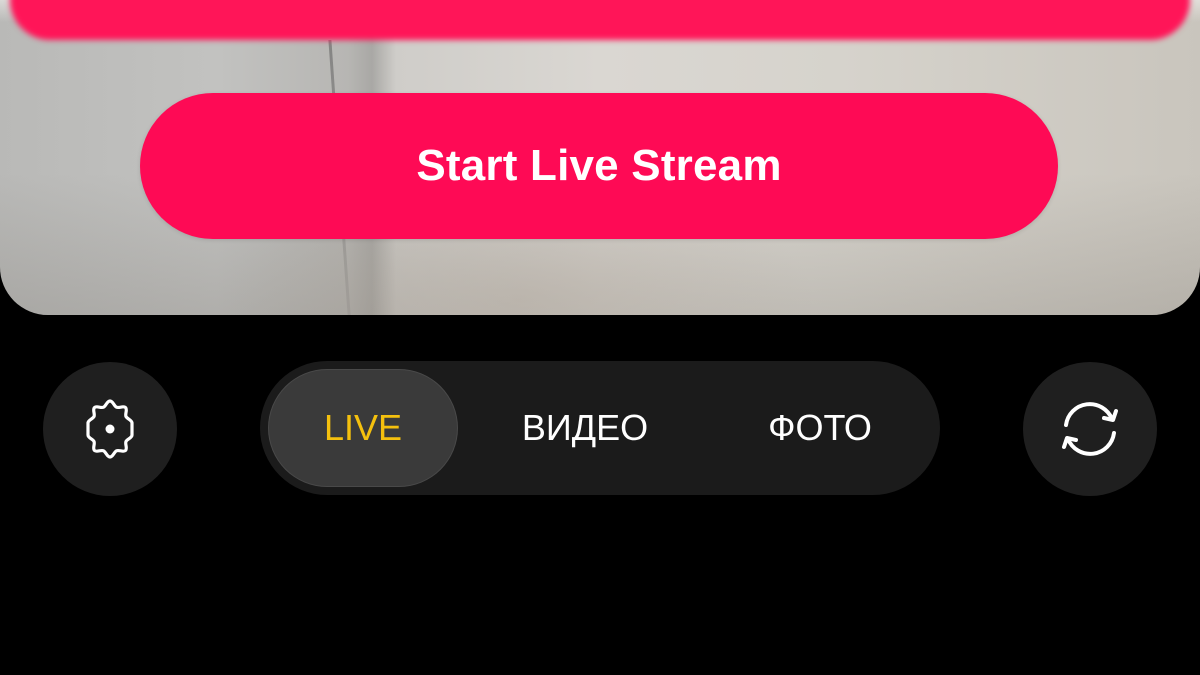  I want to click on mode-video: ВИДЕО, so click(585, 428).